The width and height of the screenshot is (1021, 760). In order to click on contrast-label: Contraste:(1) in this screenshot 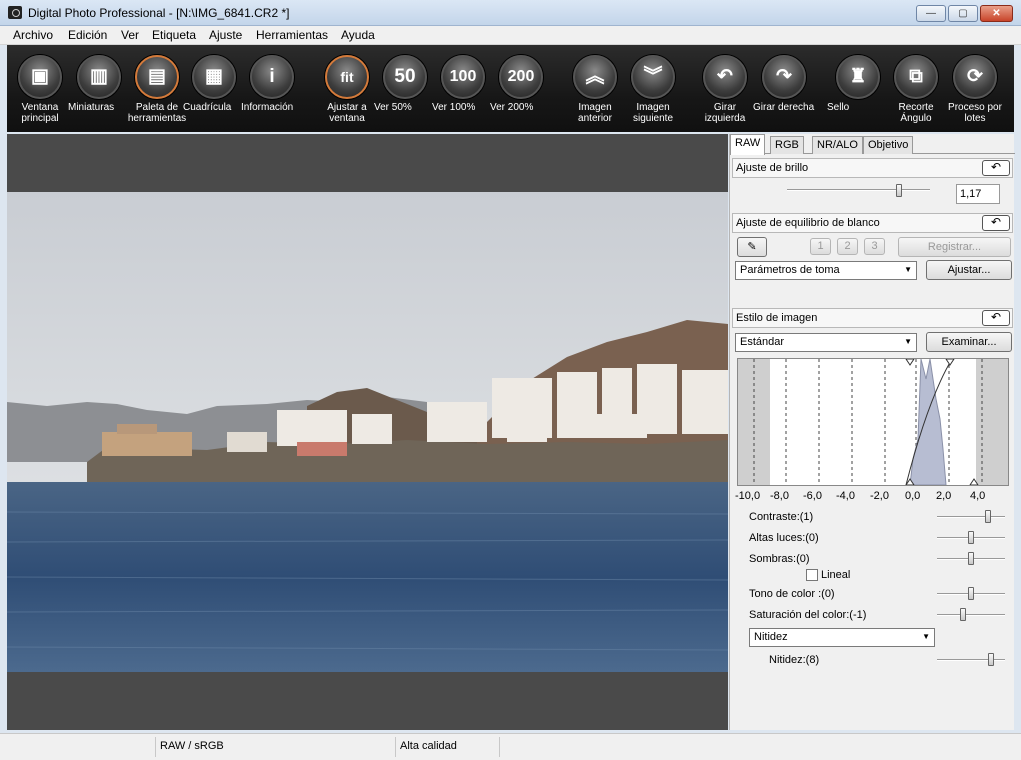, I will do `click(781, 517)`.